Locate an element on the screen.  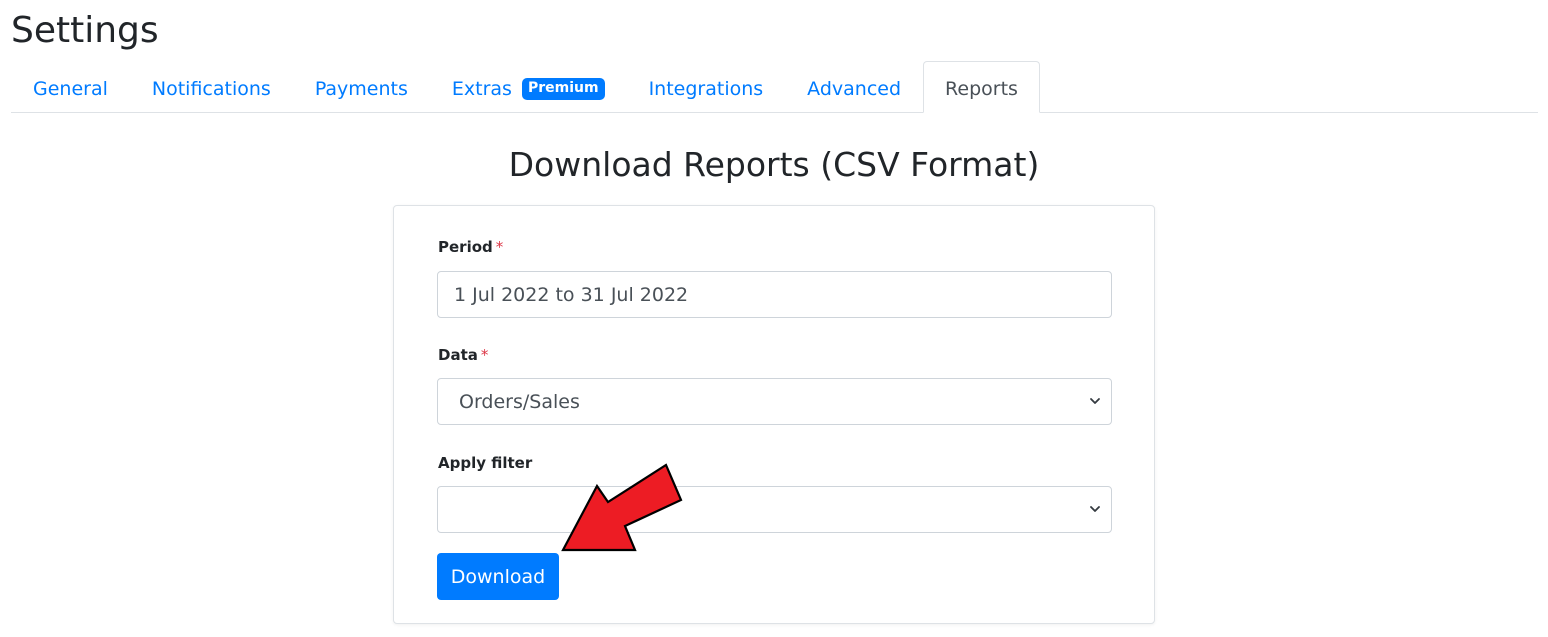
tab-label: Notifications is located at coordinates (211, 89).